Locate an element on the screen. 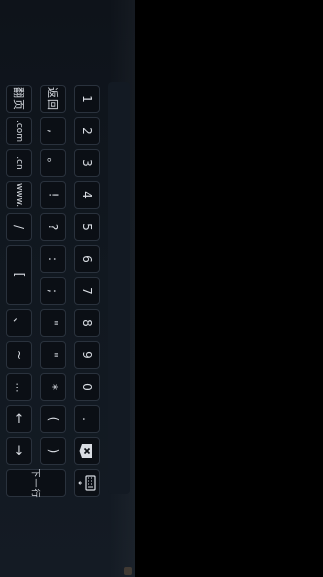 Image resolution: width=323 pixels, height=577 pixels. back-key: 返回 is located at coordinates (53, 99).